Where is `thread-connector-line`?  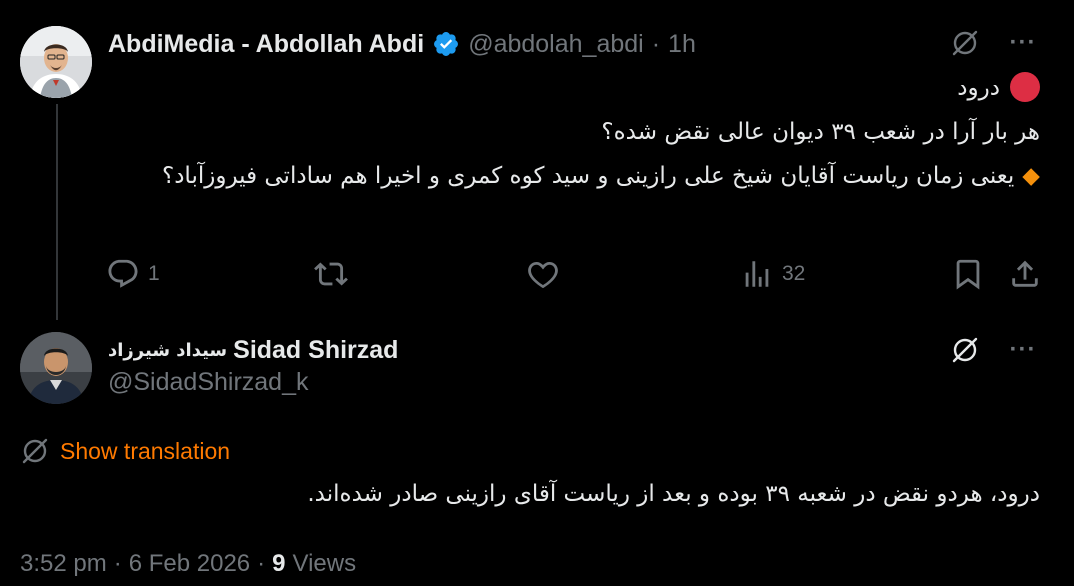
thread-connector-line is located at coordinates (57, 212).